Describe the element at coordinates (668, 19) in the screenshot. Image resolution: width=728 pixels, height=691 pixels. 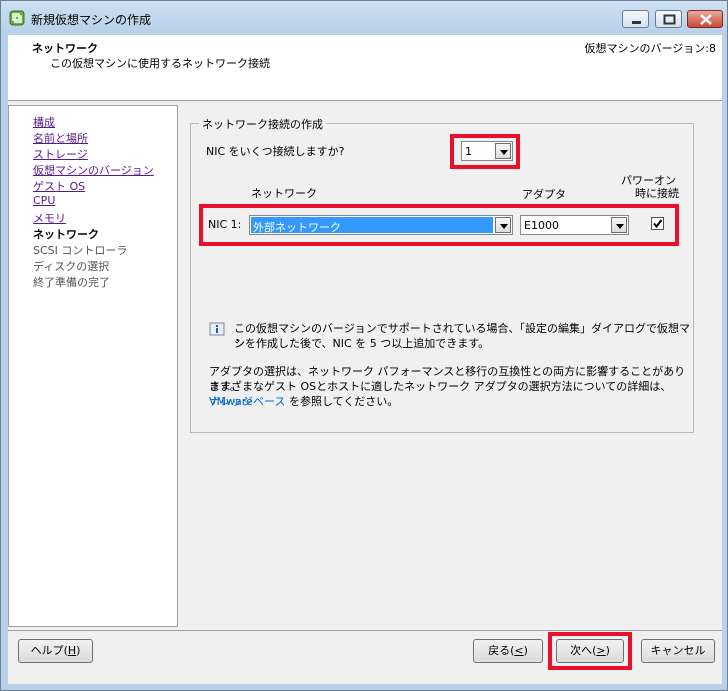
I see `maximize-button` at that location.